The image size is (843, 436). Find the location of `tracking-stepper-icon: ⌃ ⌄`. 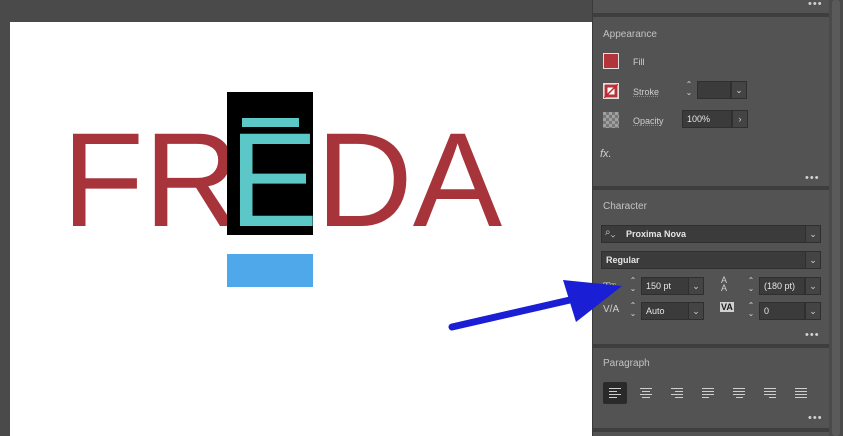

tracking-stepper-icon: ⌃ ⌄ is located at coordinates (751, 311).